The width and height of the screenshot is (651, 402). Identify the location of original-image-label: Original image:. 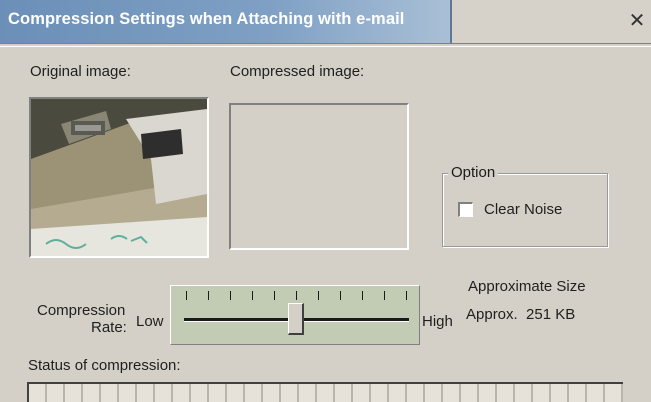
(80, 71).